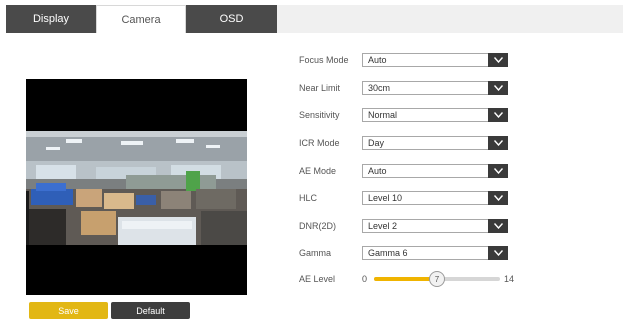  What do you see at coordinates (379, 88) in the screenshot?
I see `select-value: 30cm` at bounding box center [379, 88].